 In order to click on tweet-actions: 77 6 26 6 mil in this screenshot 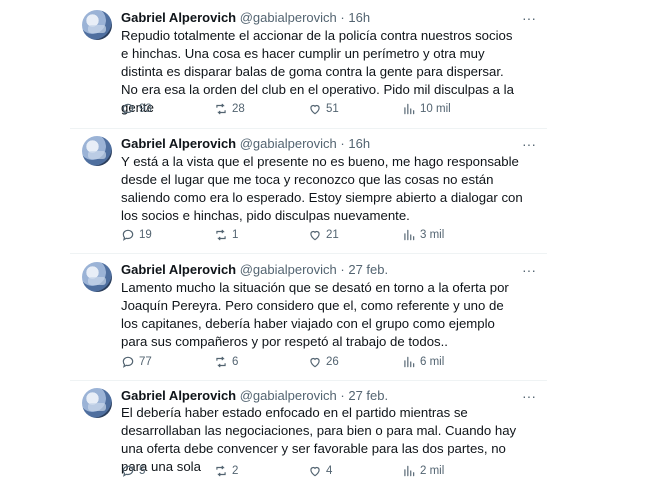, I will do `click(301, 362)`.